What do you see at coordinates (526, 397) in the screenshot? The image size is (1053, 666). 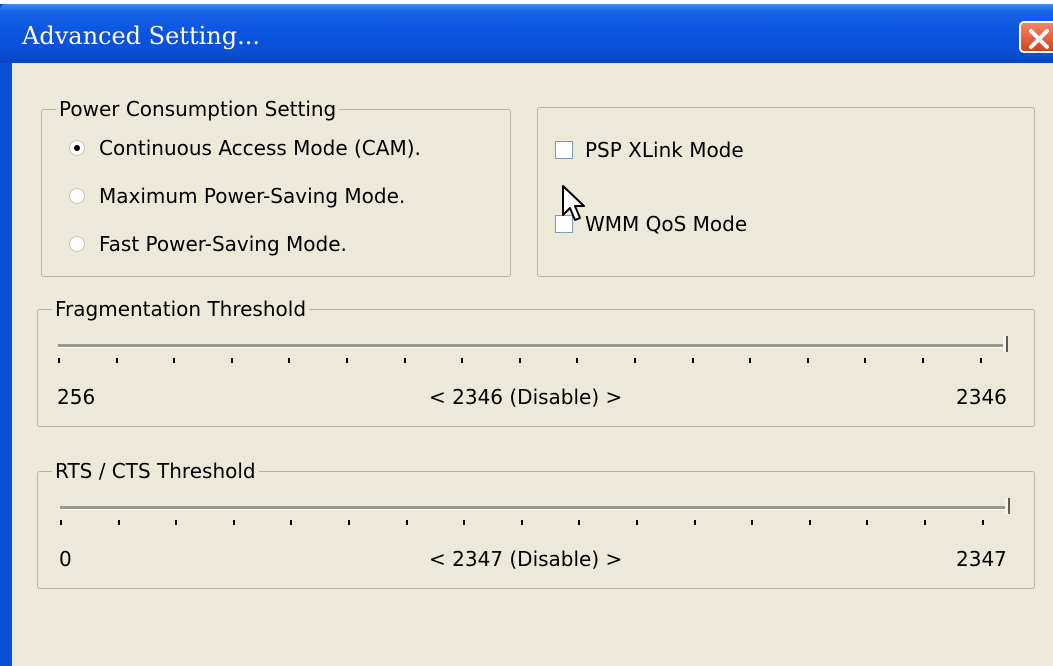 I see `fragmentation-current-value: < 2346 (Disable) >` at bounding box center [526, 397].